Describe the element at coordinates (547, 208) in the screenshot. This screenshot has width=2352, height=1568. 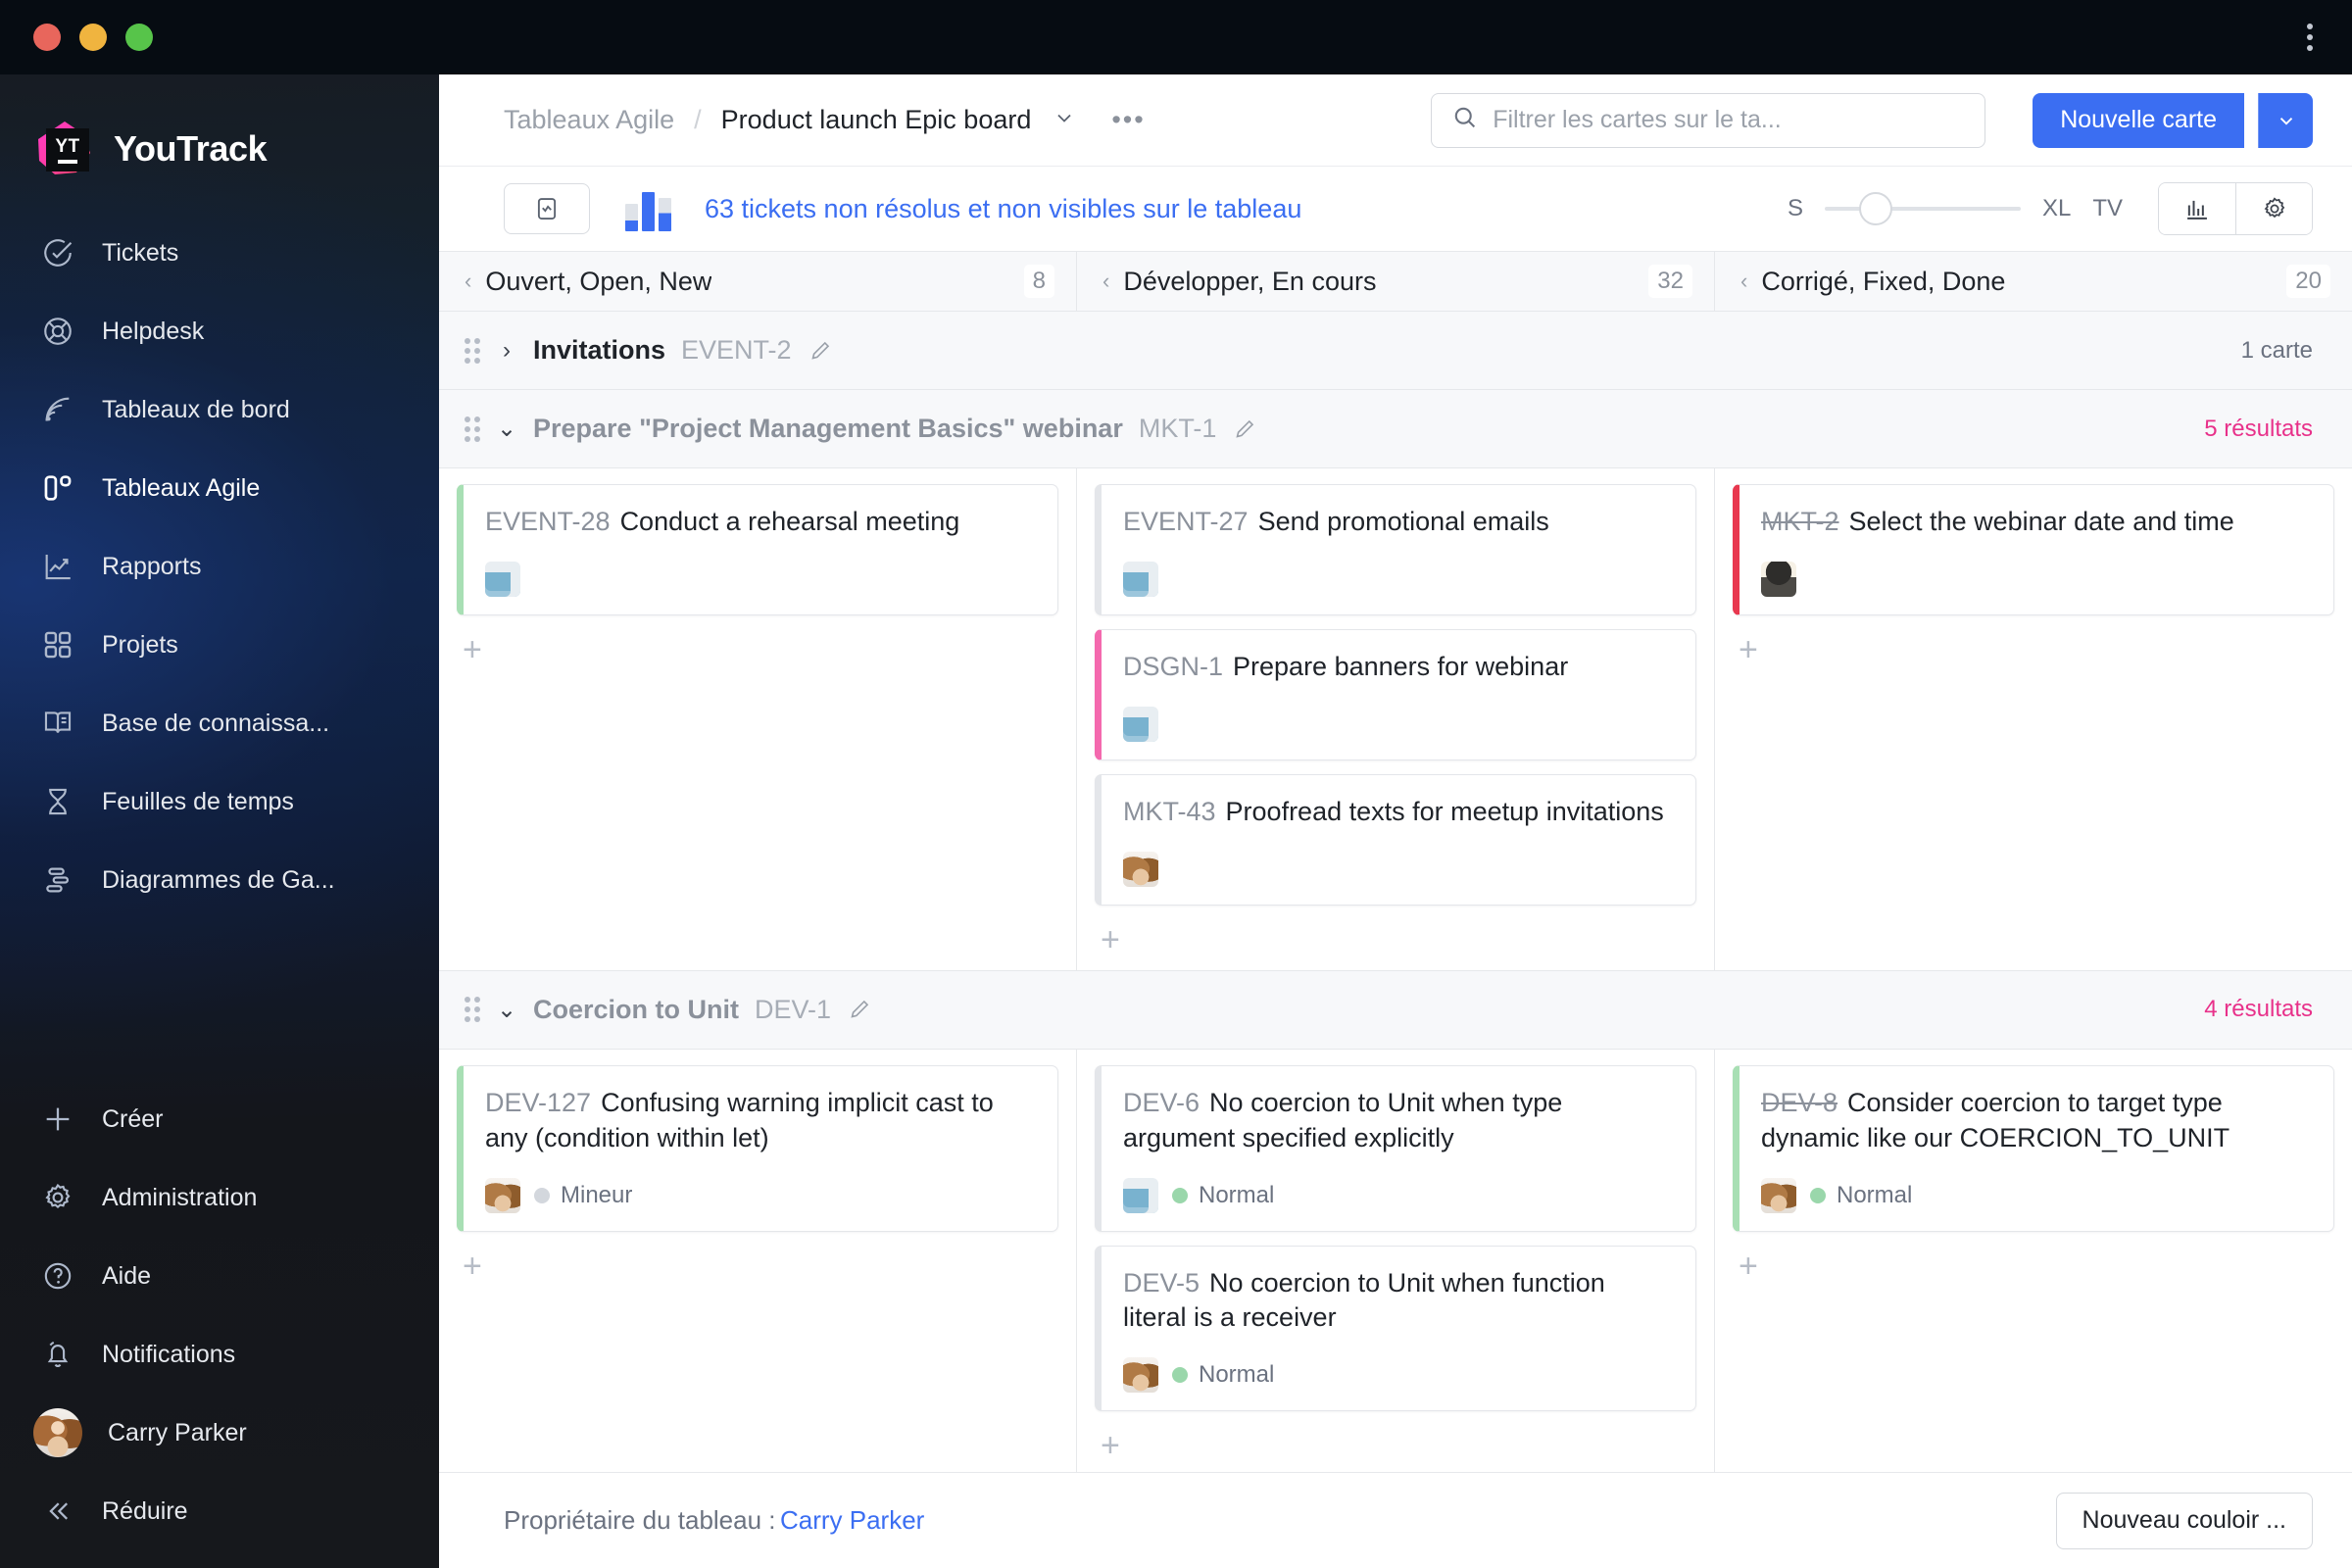
I see `card-tray-icon` at that location.